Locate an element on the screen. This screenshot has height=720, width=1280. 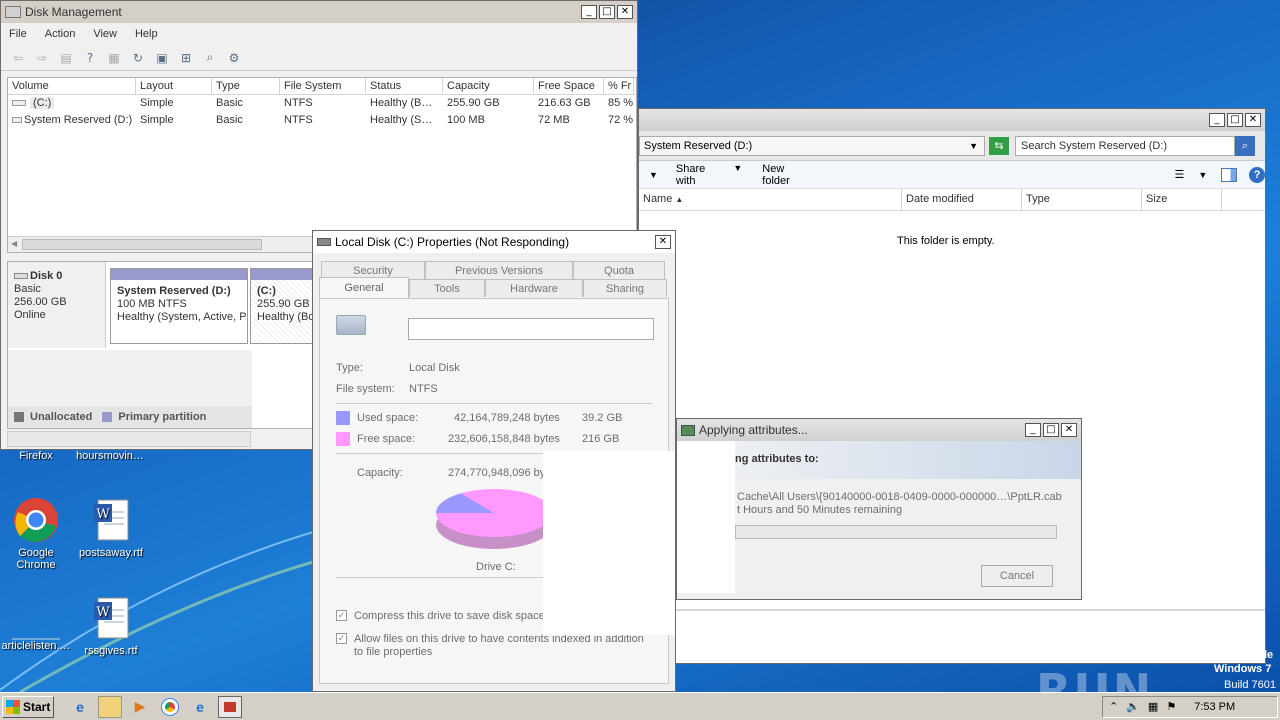
col-layout: Layout is located at coordinates (174, 86).